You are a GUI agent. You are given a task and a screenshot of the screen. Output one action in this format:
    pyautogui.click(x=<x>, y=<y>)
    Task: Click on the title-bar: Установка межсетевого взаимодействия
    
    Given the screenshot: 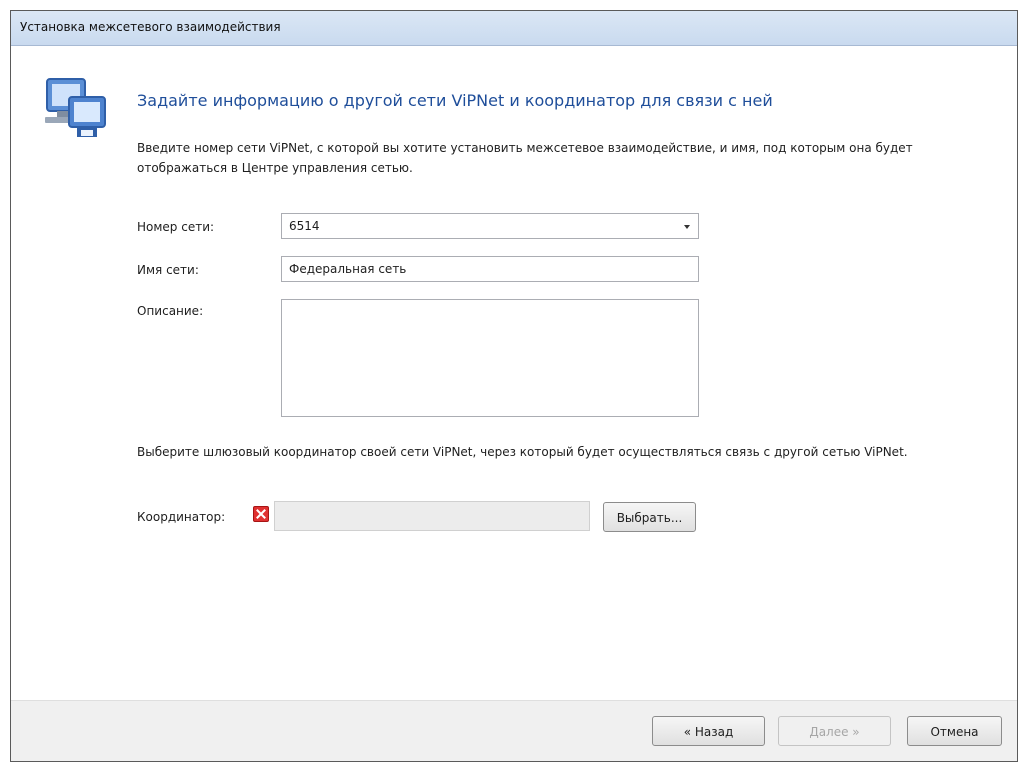 What is the action you would take?
    pyautogui.click(x=514, y=28)
    